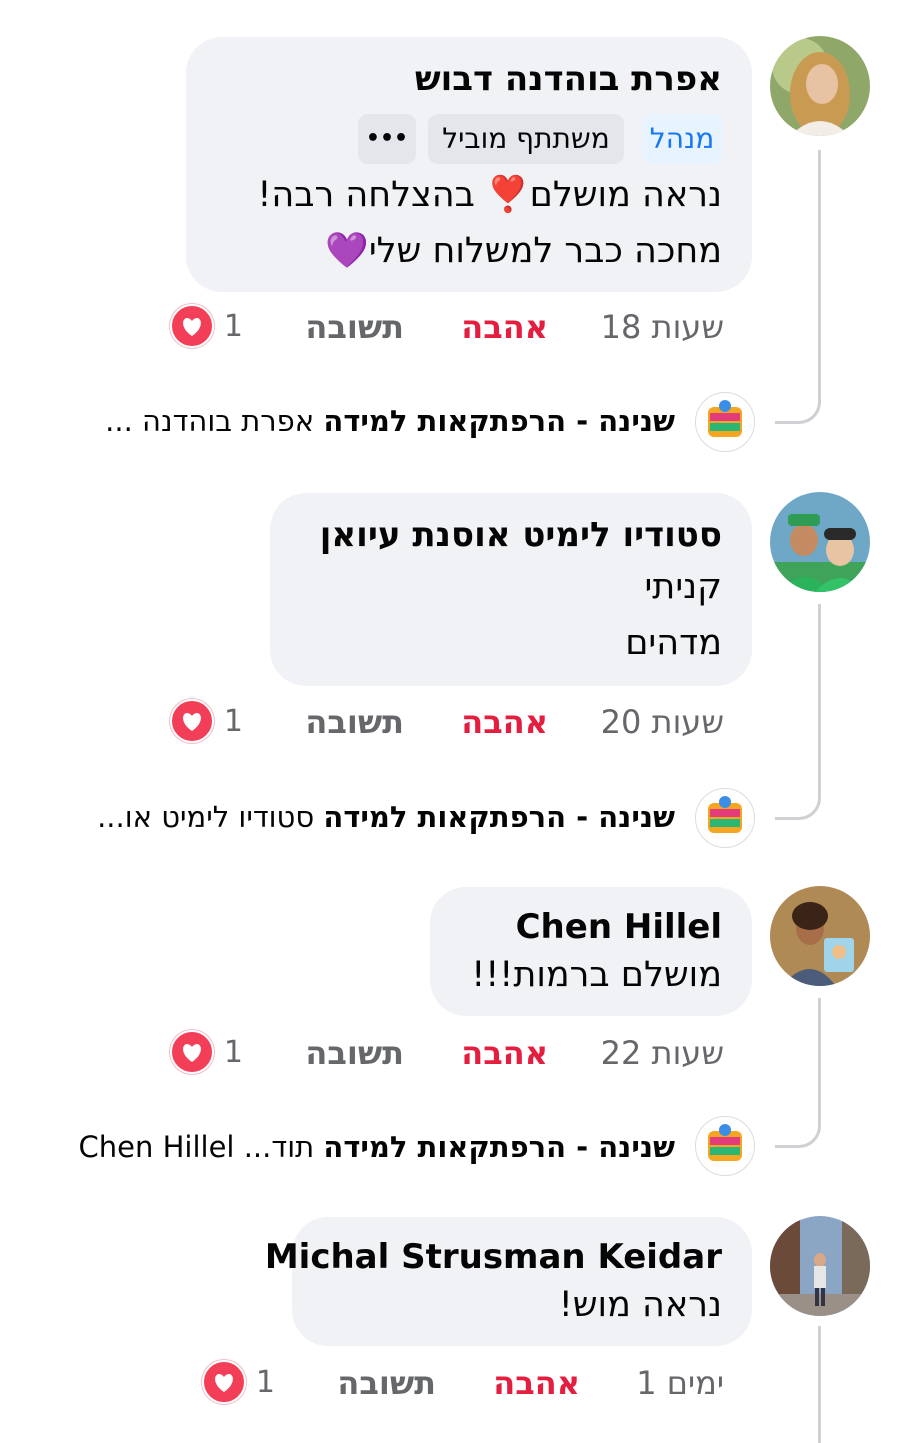 This screenshot has width=900, height=1443. What do you see at coordinates (682, 139) in the screenshot?
I see `admin-badge: מנהל` at bounding box center [682, 139].